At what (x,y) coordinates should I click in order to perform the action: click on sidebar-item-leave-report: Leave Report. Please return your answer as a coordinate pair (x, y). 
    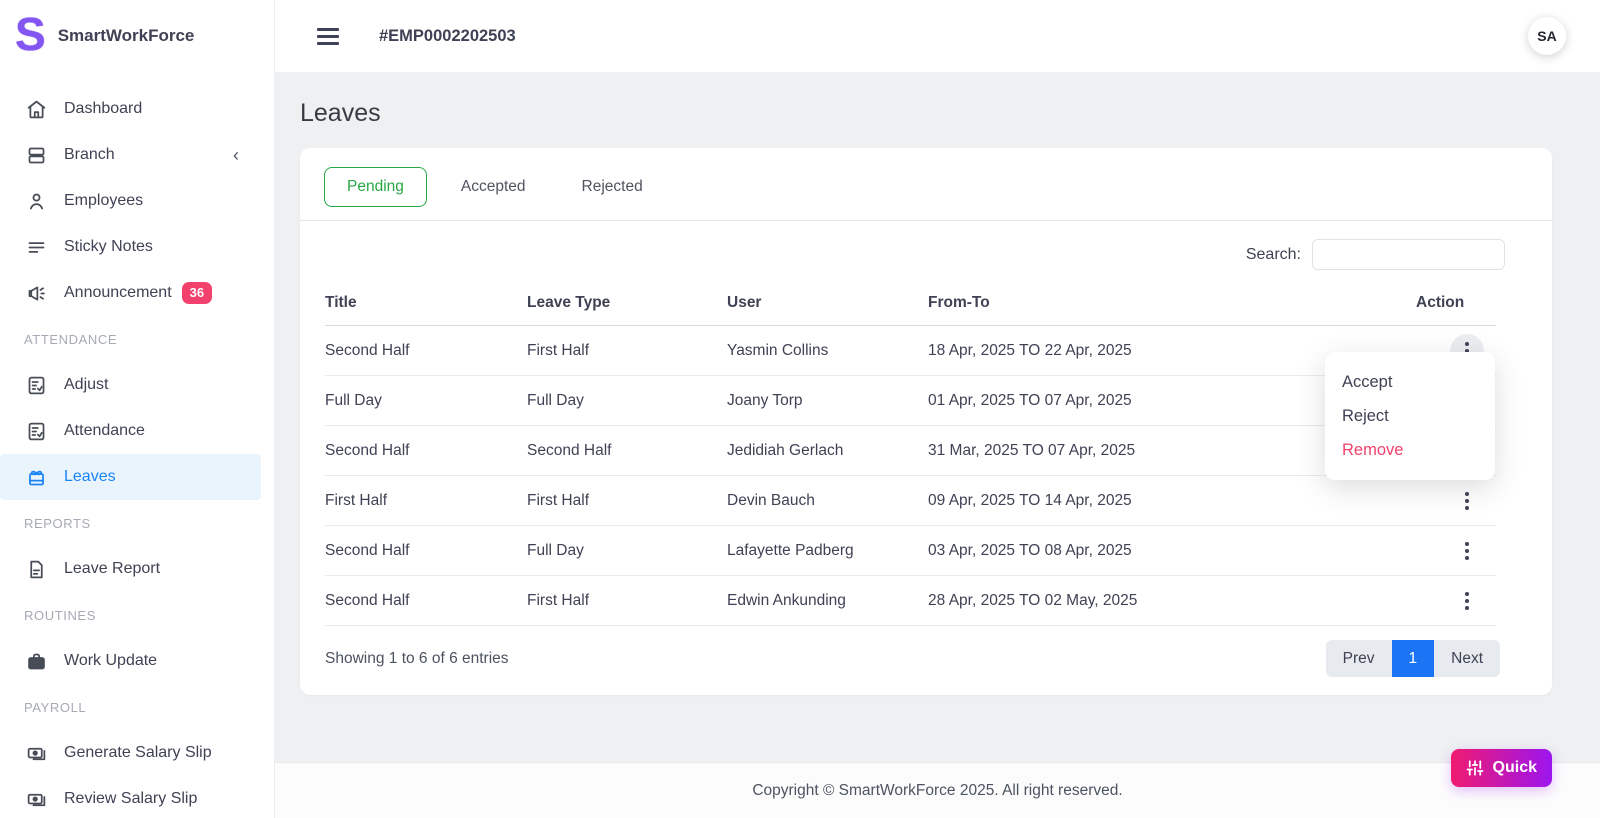
    Looking at the image, I should click on (130, 569).